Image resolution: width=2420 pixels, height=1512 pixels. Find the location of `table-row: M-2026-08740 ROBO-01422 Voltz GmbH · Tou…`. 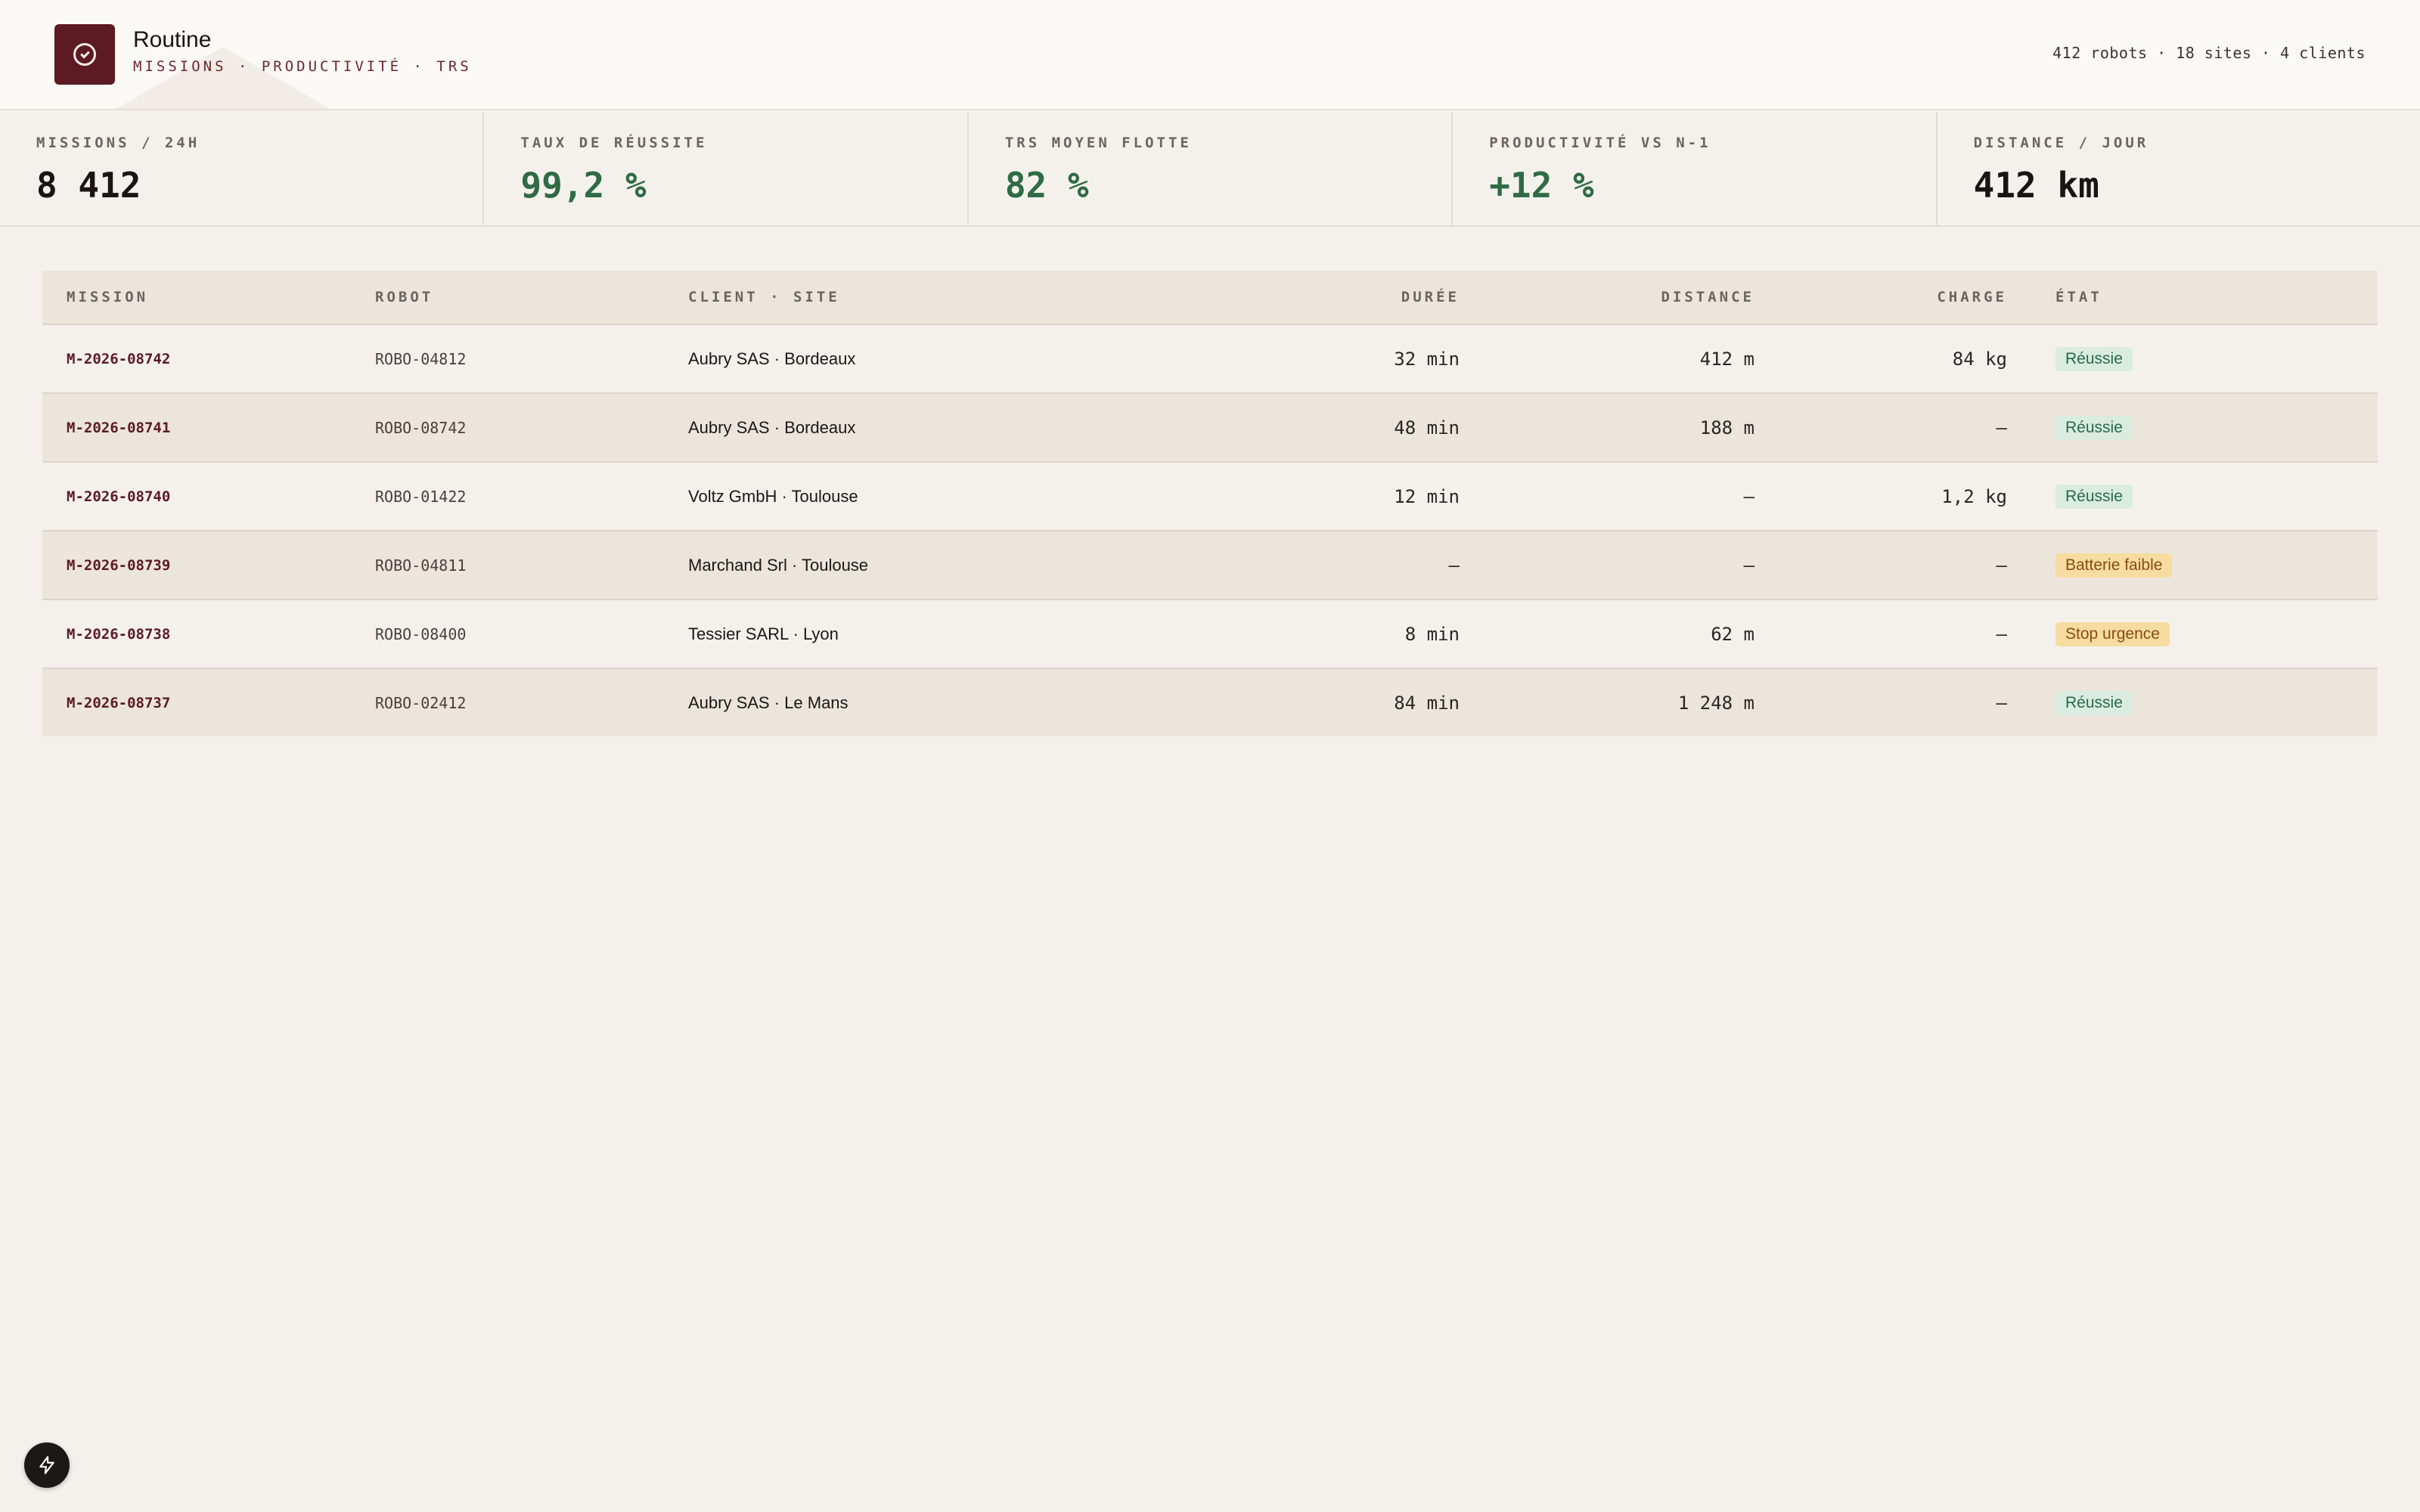

table-row: M-2026-08740 ROBO-01422 Voltz GmbH · Tou… is located at coordinates (1210, 497).